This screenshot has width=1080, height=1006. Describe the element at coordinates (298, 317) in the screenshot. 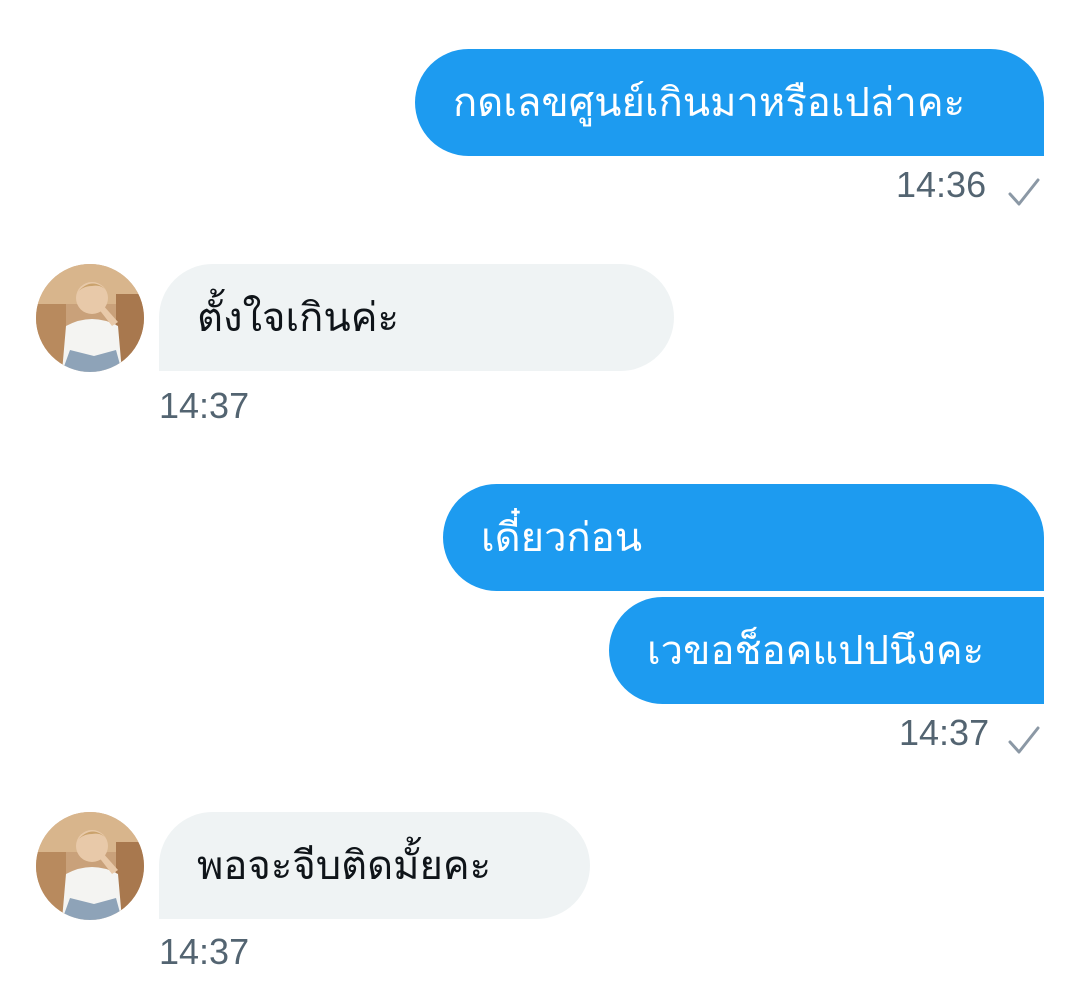

I see `message-text: ตั้งใจเกินค่ะ` at that location.